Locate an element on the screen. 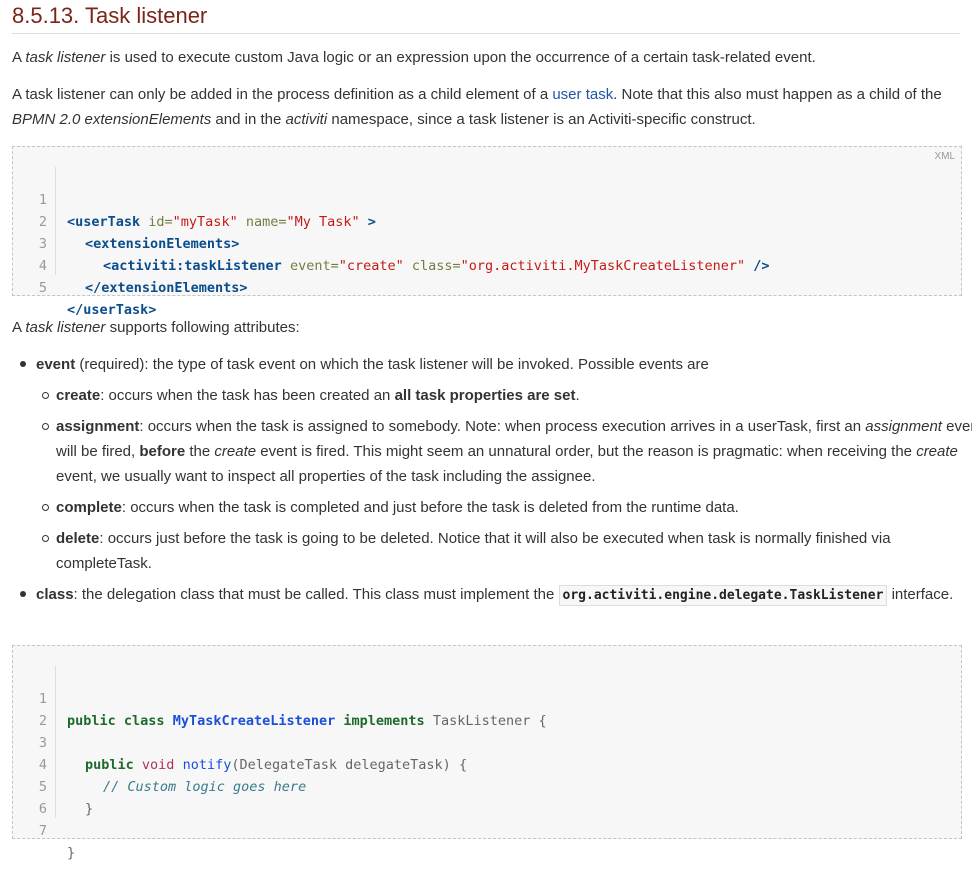 This screenshot has width=972, height=886. intro2-part3: and in the is located at coordinates (248, 119).